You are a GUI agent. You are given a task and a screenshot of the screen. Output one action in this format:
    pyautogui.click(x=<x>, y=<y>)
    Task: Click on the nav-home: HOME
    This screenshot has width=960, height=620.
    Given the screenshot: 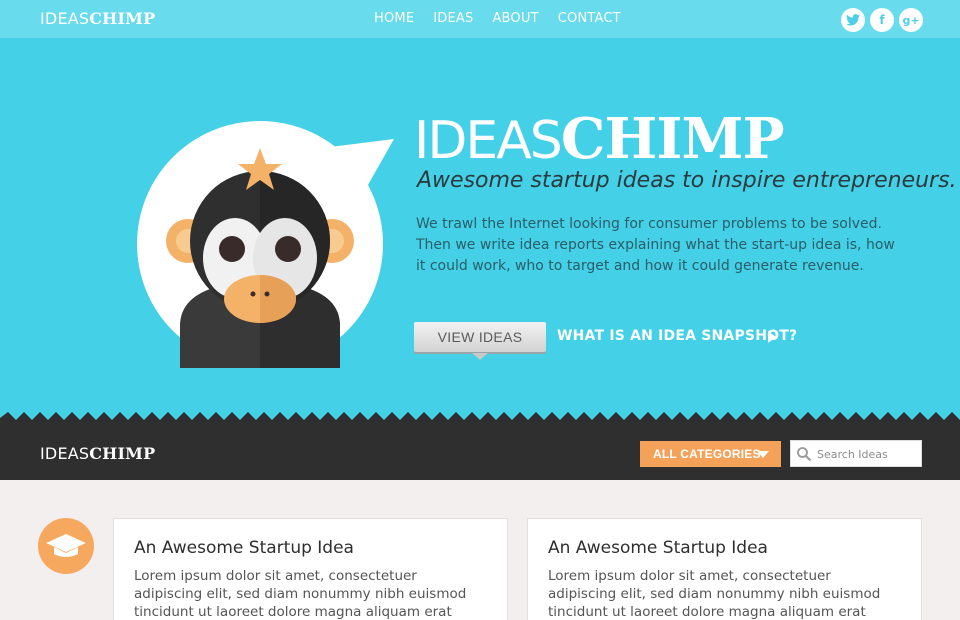 What is the action you would take?
    pyautogui.click(x=394, y=18)
    